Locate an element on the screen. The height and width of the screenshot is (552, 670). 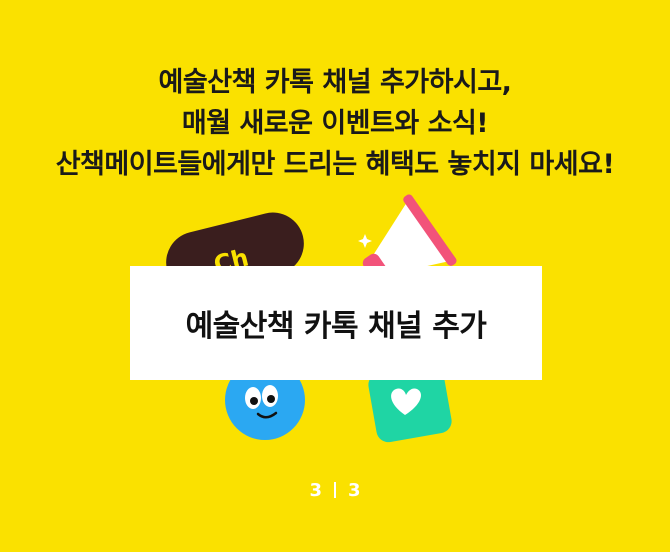
page-separator is located at coordinates (335, 490).